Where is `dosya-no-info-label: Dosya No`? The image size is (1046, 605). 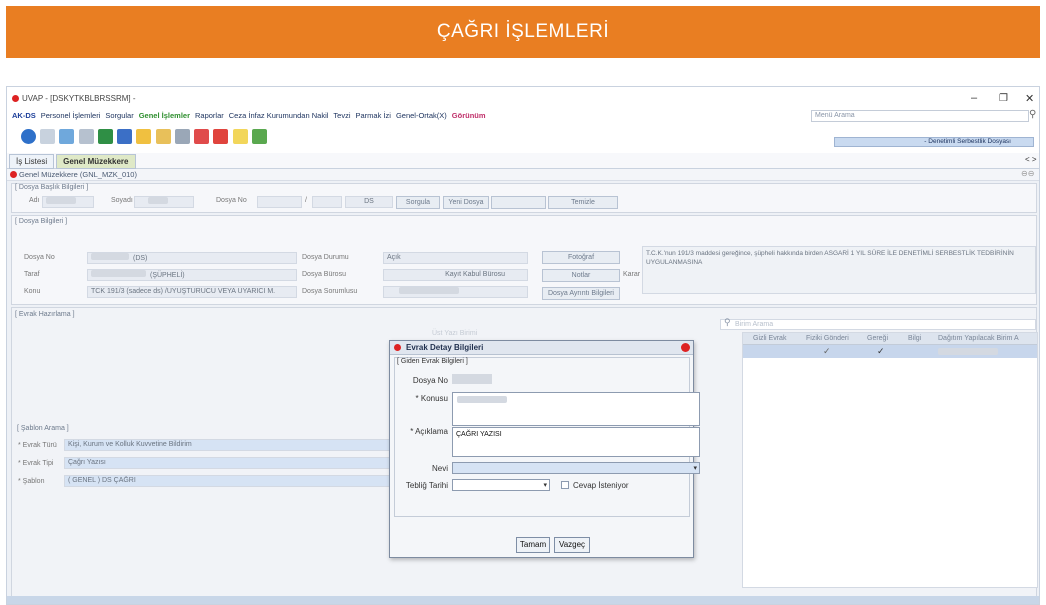 dosya-no-info-label: Dosya No is located at coordinates (39, 257).